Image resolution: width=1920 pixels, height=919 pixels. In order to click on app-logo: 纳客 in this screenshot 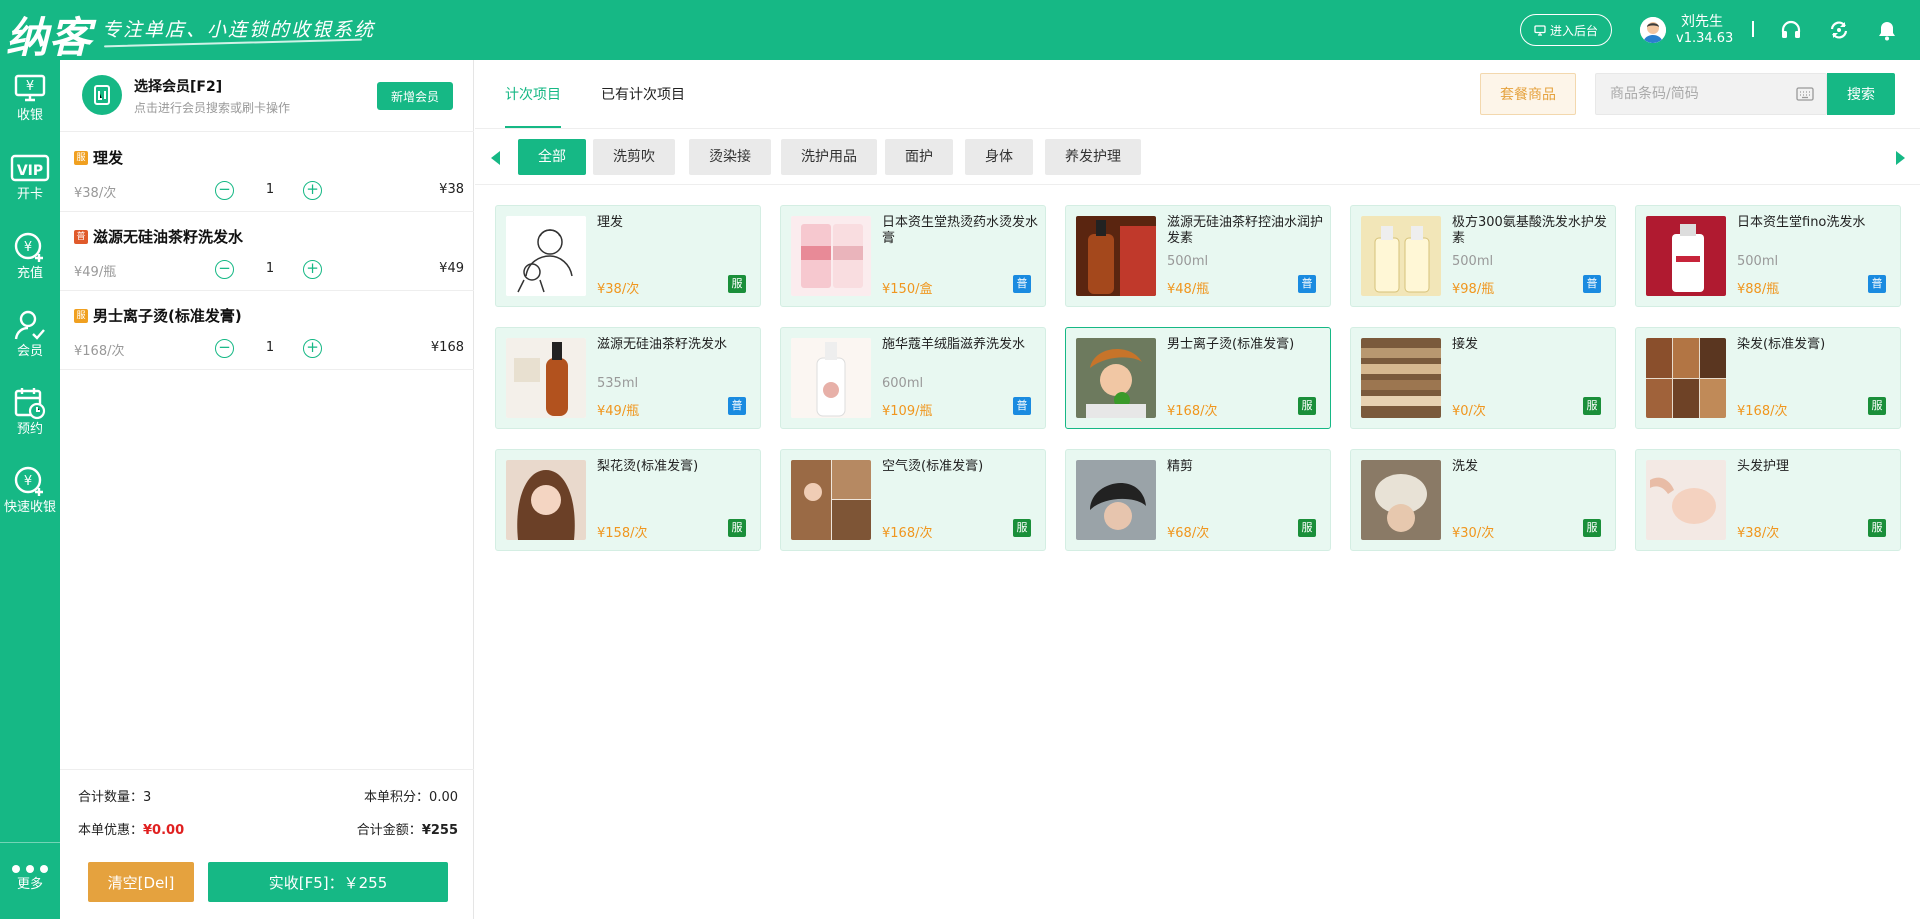, I will do `click(49, 37)`.